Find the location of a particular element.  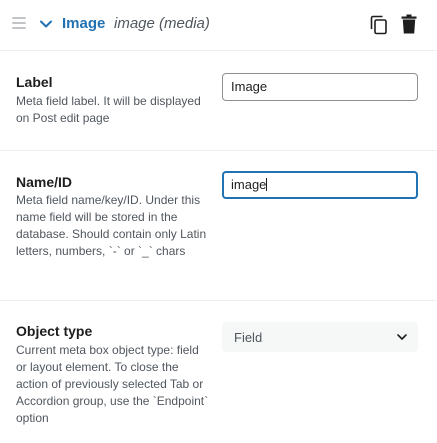

name-row-title: Name/ID is located at coordinates (44, 182).